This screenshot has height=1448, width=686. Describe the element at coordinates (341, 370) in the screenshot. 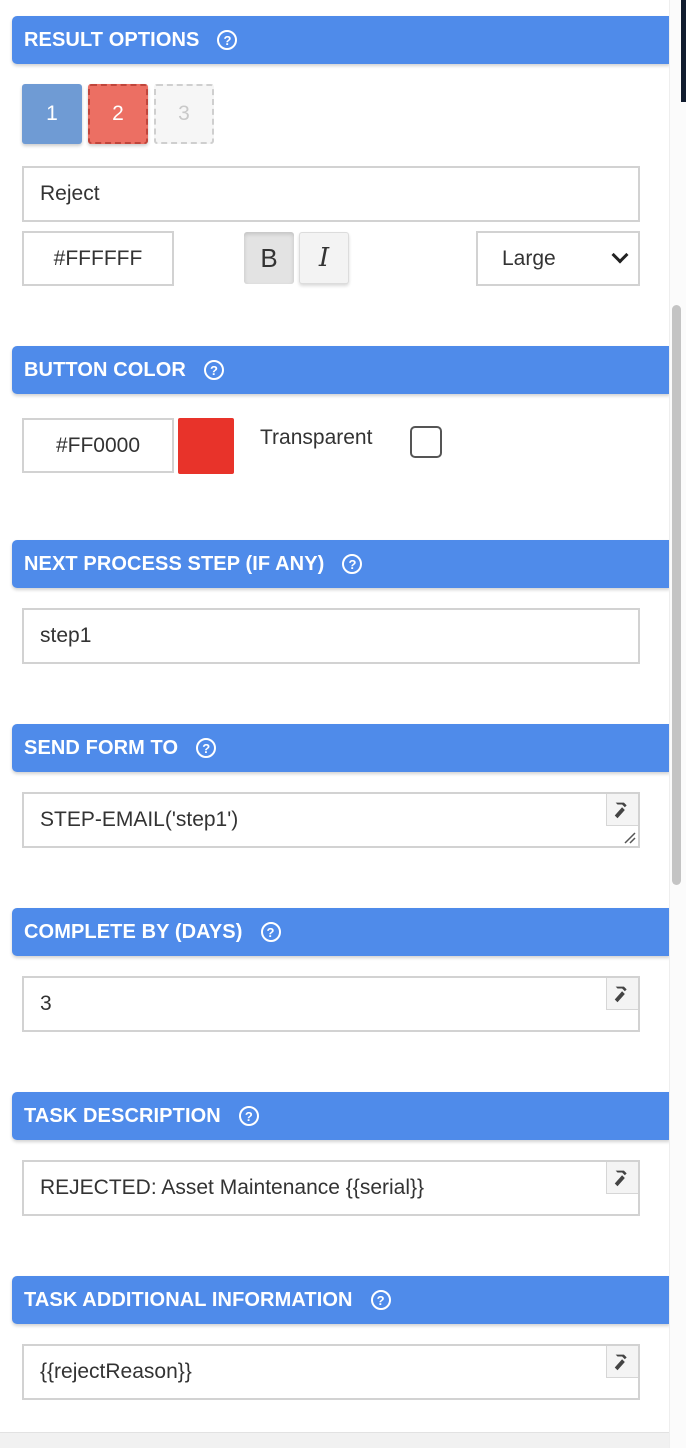

I see `section-header-button-color: BUTTON COLOR ?` at that location.